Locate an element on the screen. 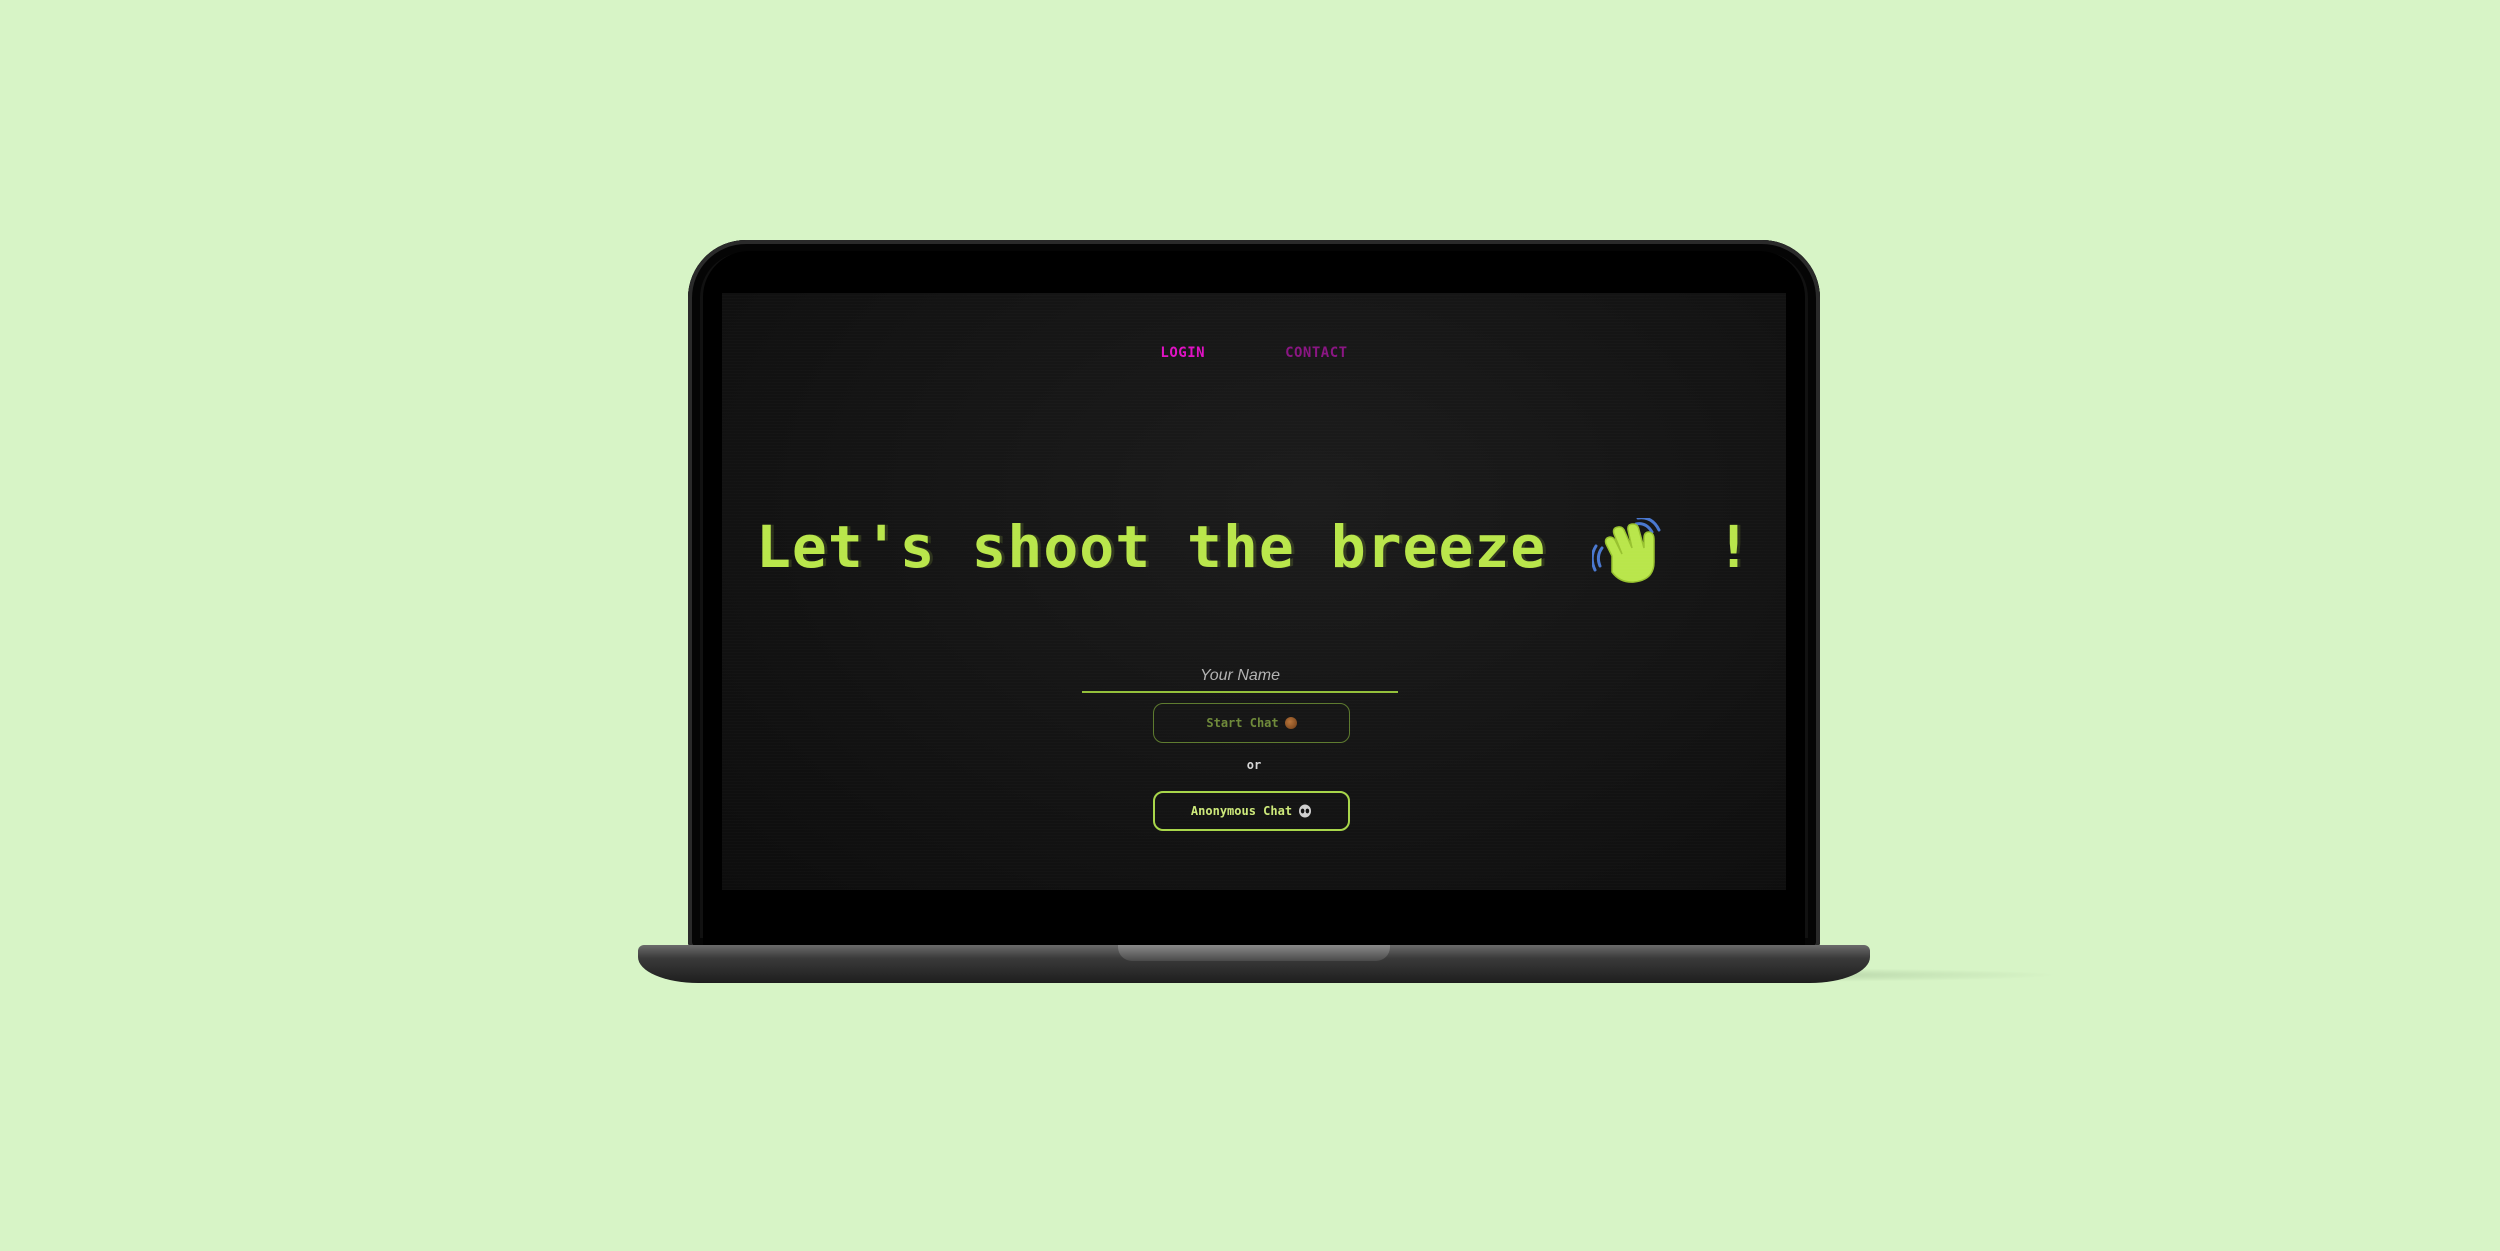 The width and height of the screenshot is (2500, 1251). top-nav: LOGIN CONTACT is located at coordinates (1254, 353).